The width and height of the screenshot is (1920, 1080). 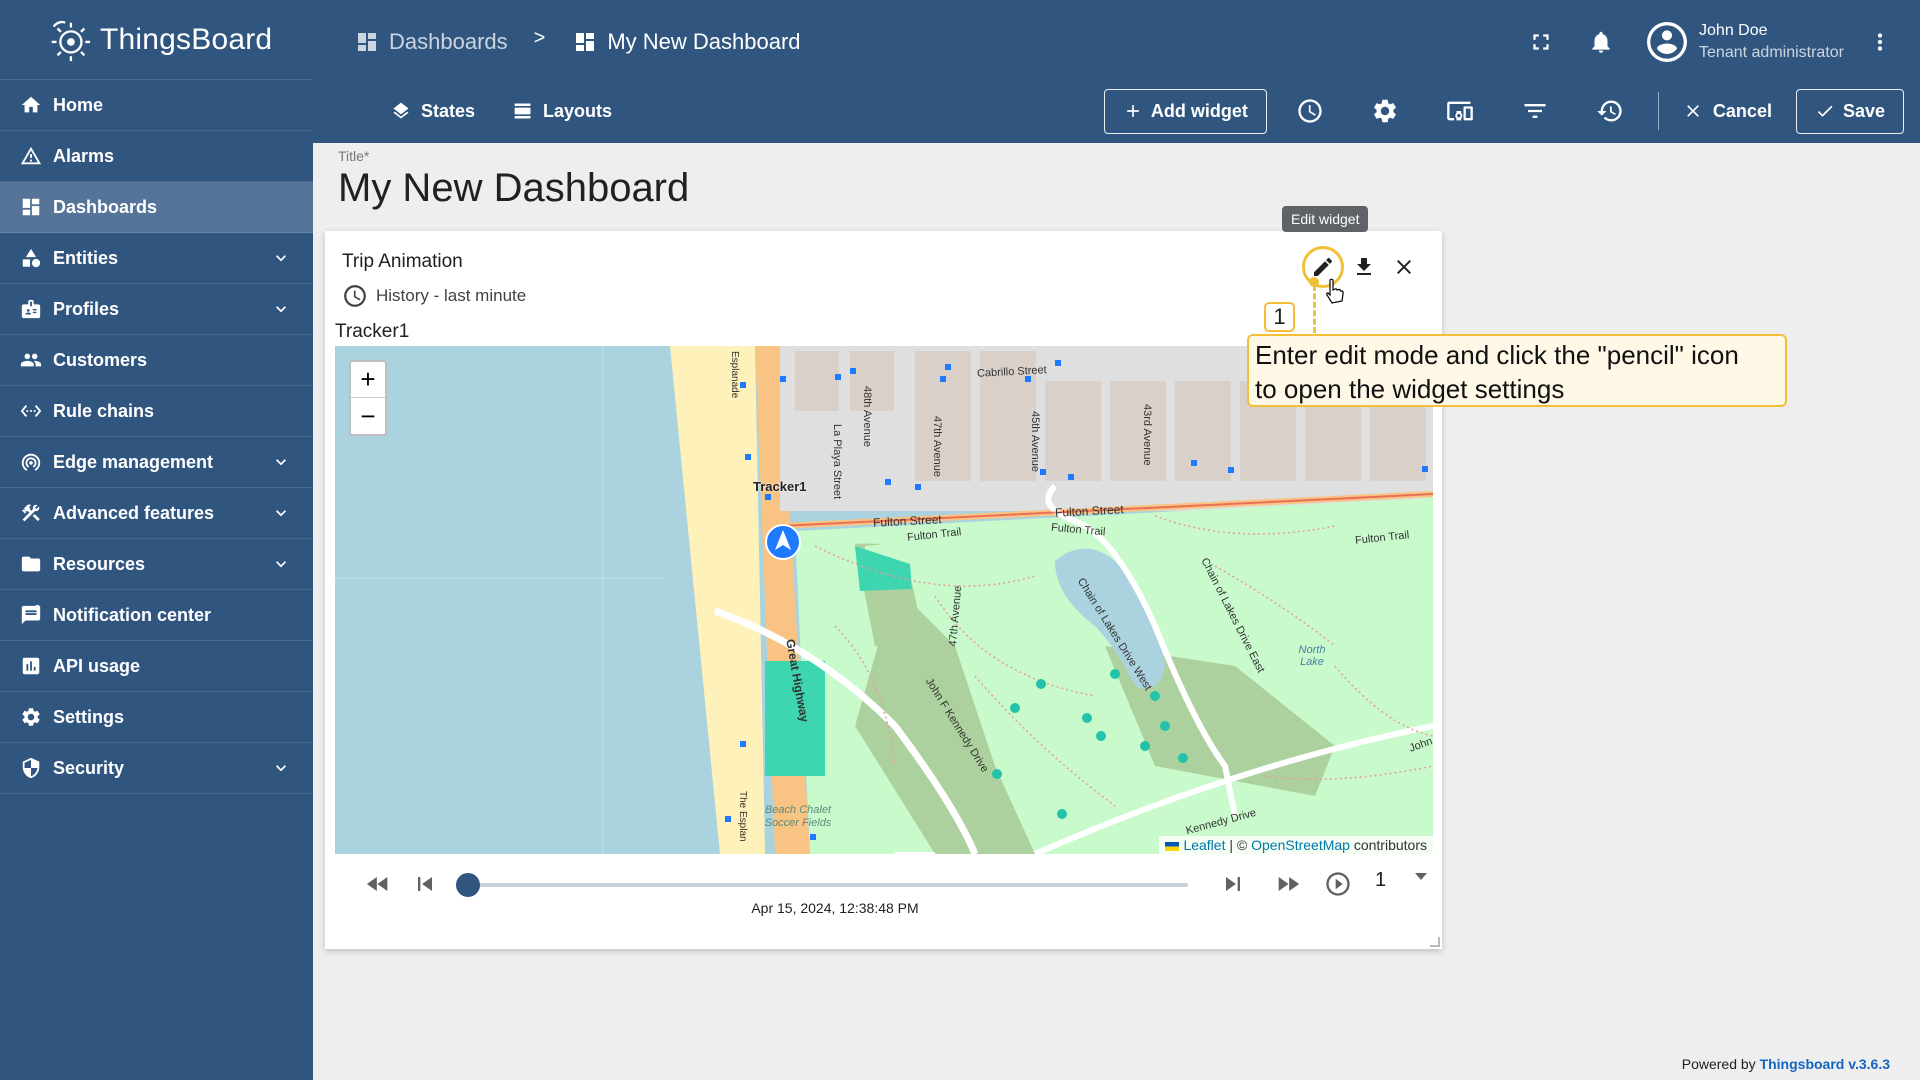 What do you see at coordinates (1388, 845) in the screenshot?
I see `attribution-suffix: contributors` at bounding box center [1388, 845].